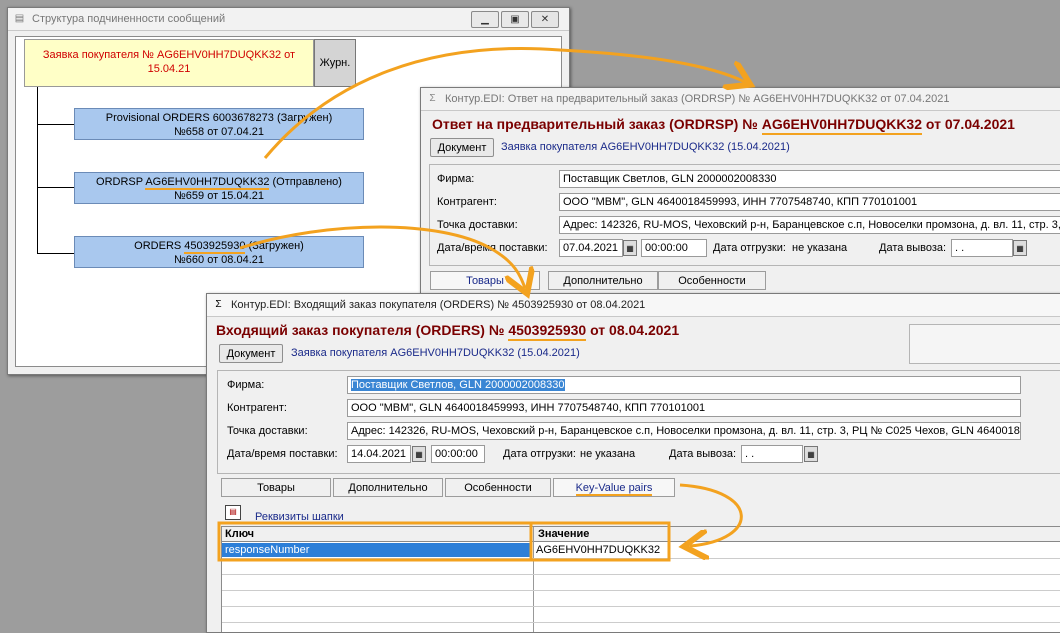 This screenshot has width=1060, height=633. Describe the element at coordinates (809, 179) in the screenshot. I see `ordrsp-firm-field: Поставщик Светлов, GLN 2000002008330` at that location.